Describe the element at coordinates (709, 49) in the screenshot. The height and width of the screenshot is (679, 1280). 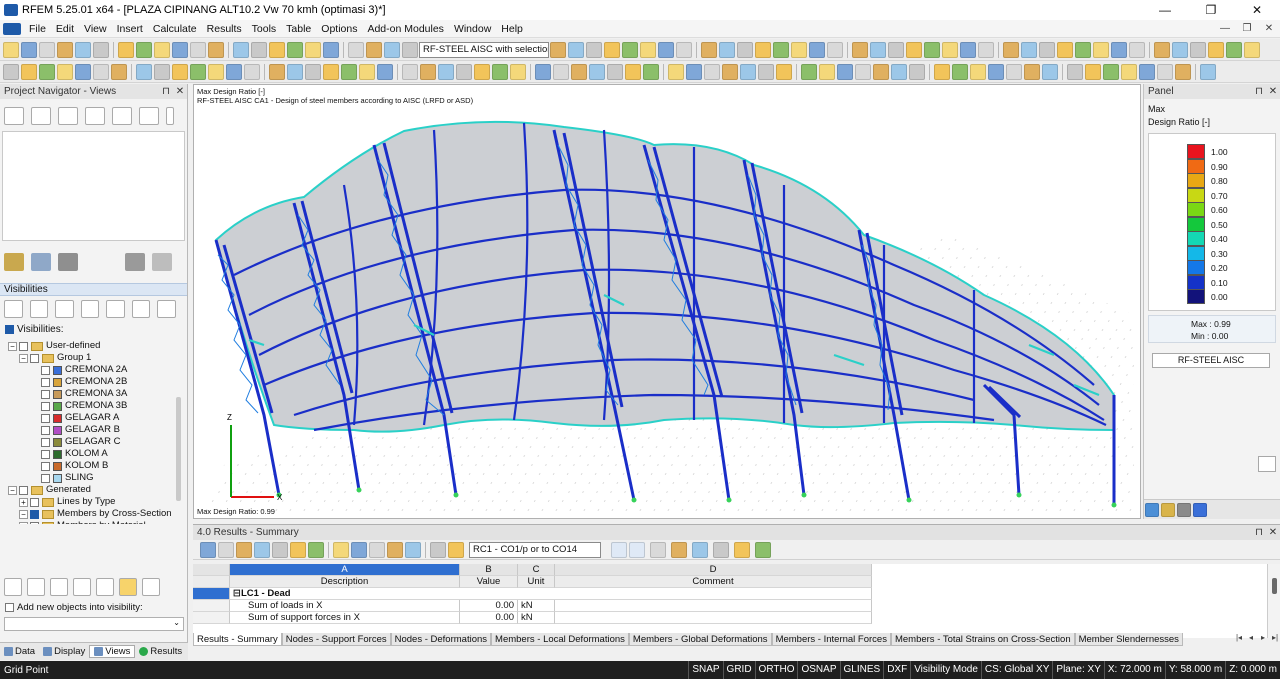
I see `toolbar1-tool-30-icon` at that location.